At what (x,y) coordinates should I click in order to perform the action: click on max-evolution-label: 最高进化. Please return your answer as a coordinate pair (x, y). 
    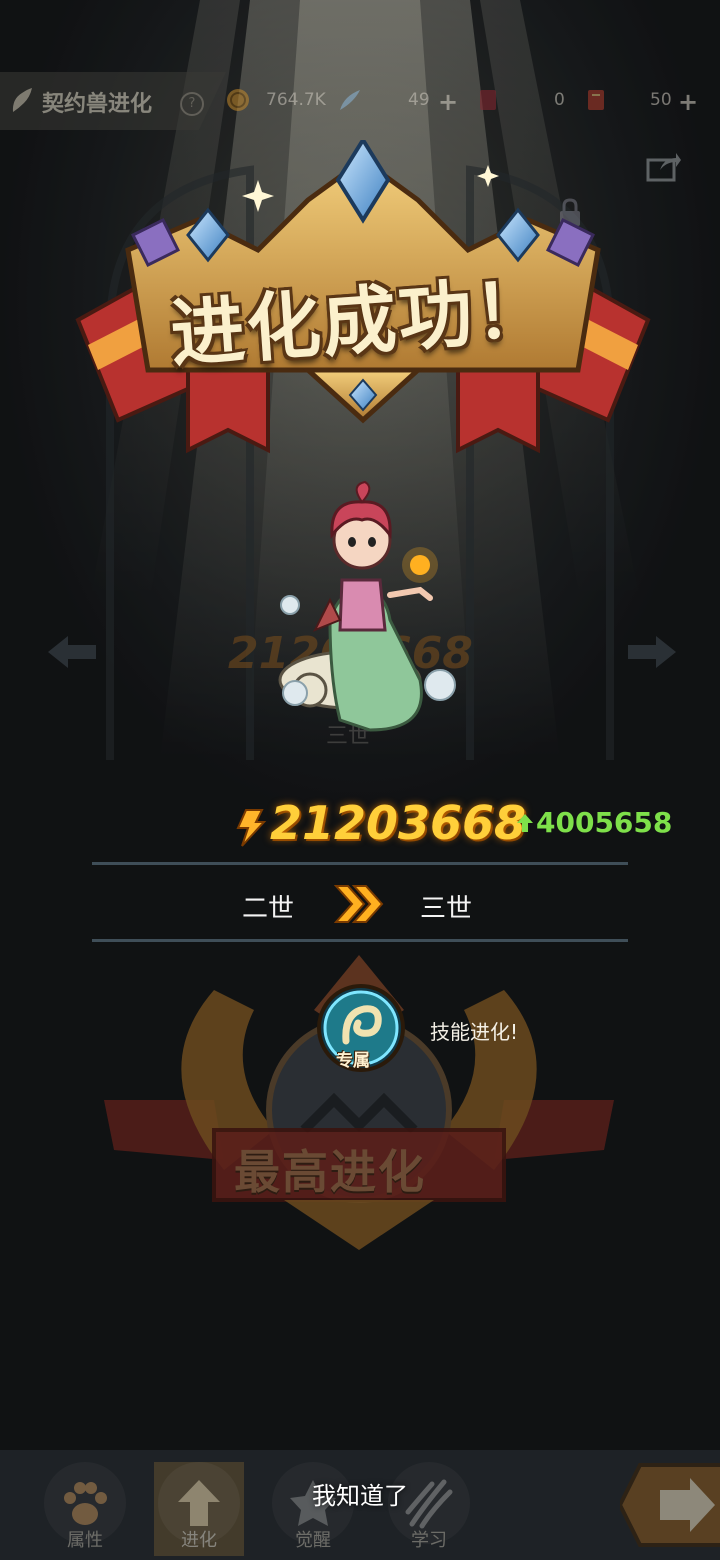
    Looking at the image, I should click on (330, 1172).